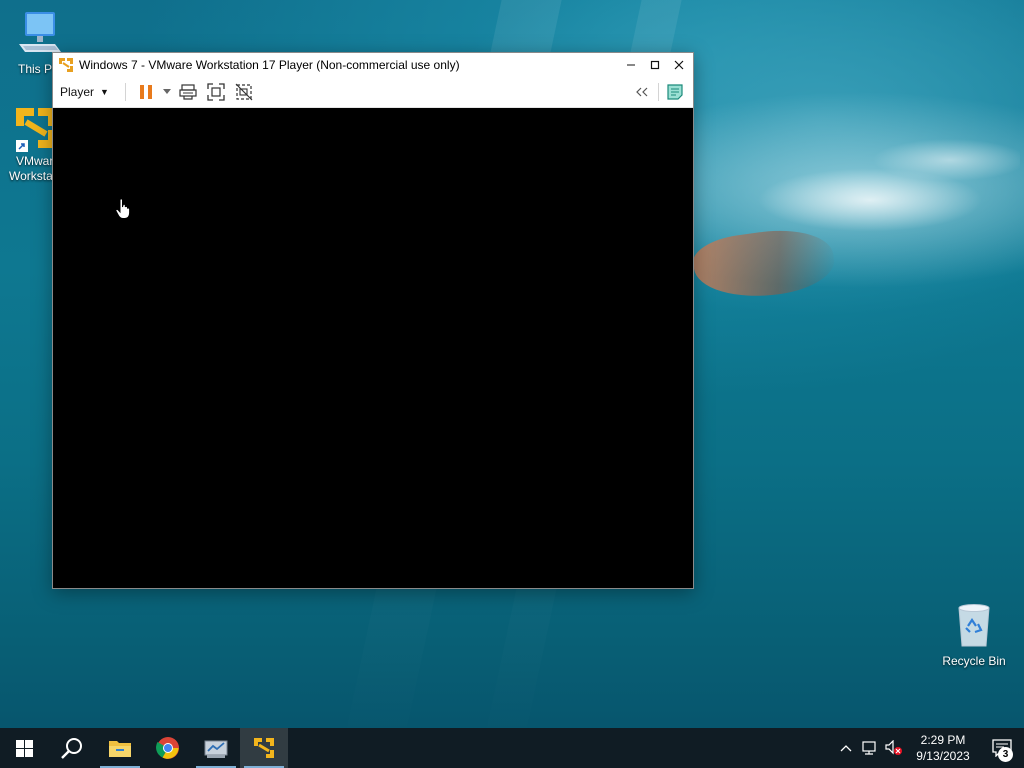  I want to click on taskbar-server-manager, so click(216, 748).